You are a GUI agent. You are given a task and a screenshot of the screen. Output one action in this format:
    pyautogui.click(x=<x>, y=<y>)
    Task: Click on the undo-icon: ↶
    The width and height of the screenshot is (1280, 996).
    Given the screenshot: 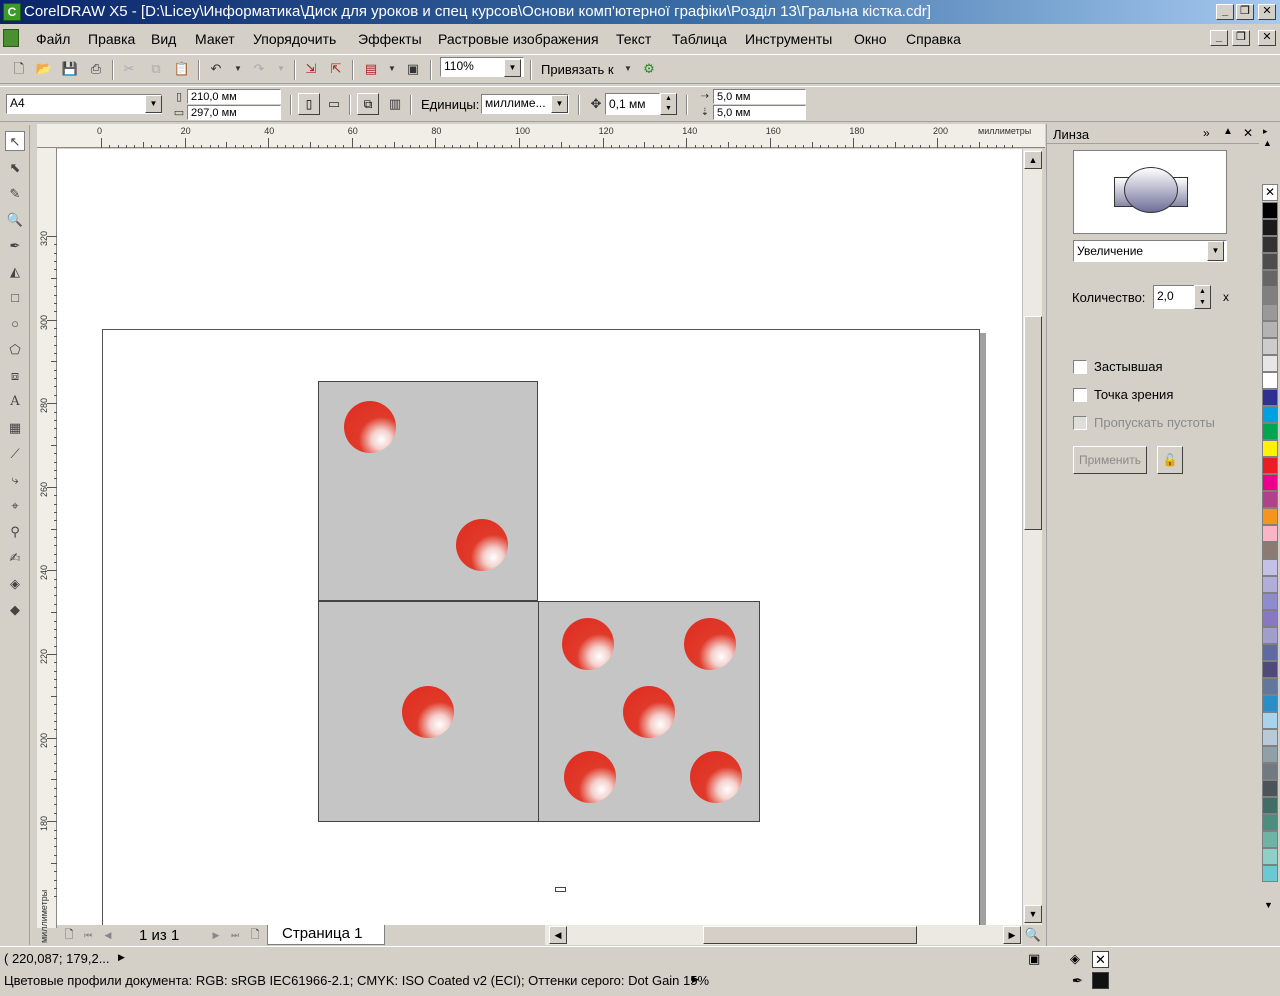 What is the action you would take?
    pyautogui.click(x=216, y=69)
    